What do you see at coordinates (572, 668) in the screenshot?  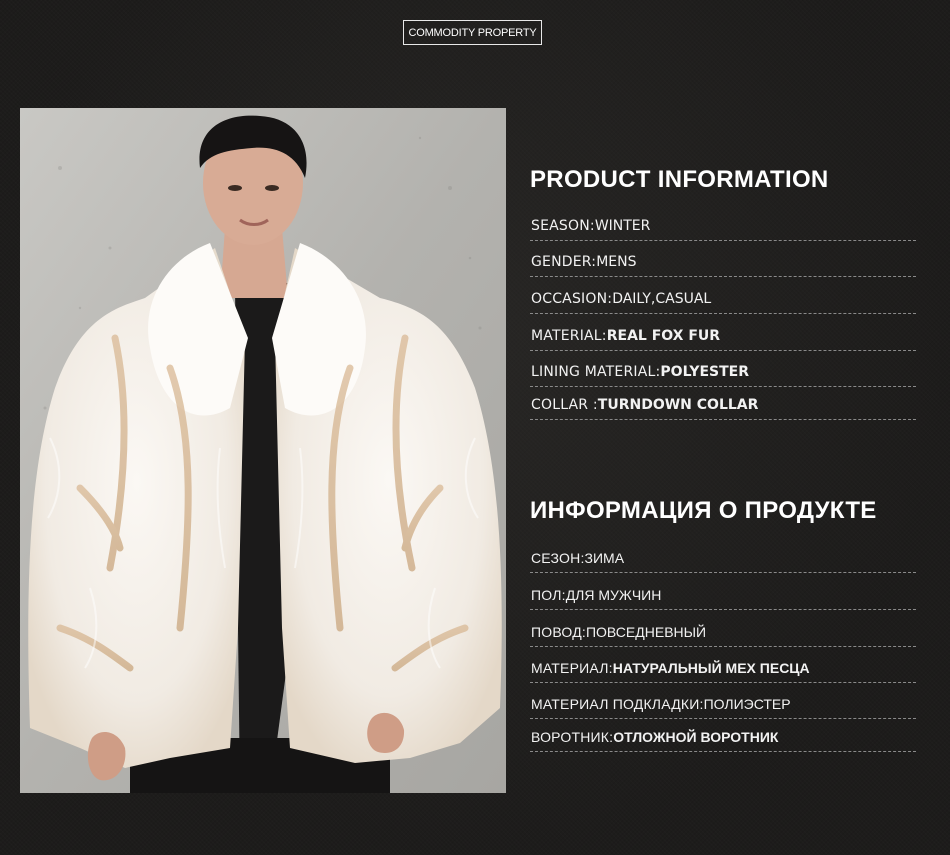 I see `spec-key: МАТЕРИАЛ:` at bounding box center [572, 668].